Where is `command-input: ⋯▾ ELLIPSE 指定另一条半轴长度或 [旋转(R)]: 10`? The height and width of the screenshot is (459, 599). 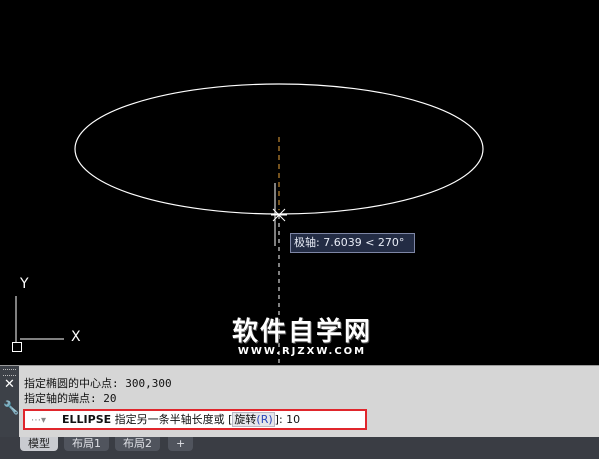
command-input: ⋯▾ ELLIPSE 指定另一条半轴长度或 [旋转(R)]: 10 is located at coordinates (195, 419).